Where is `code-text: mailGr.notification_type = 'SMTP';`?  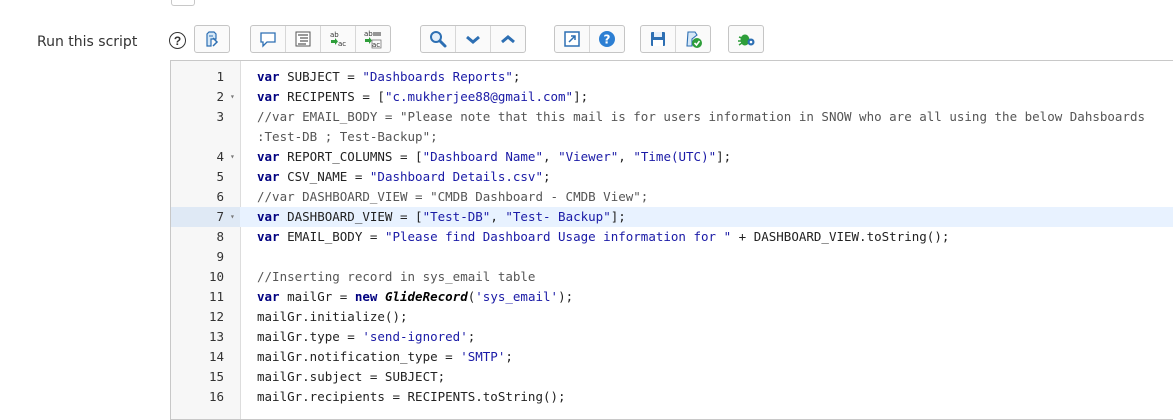
code-text: mailGr.notification_type = 'SMTP'; is located at coordinates (706, 357).